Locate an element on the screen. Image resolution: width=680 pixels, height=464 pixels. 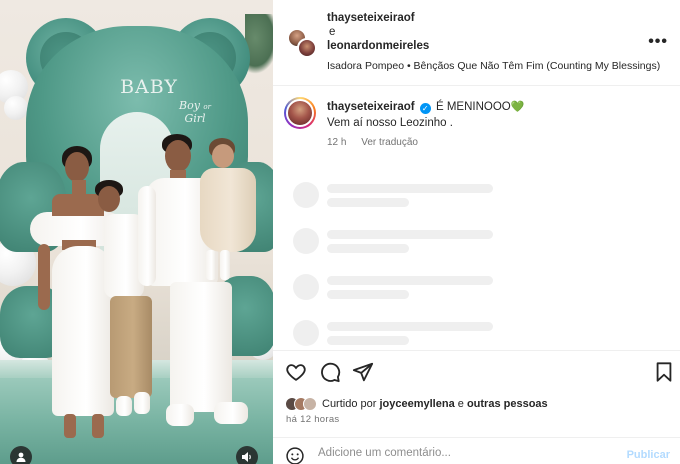
username-link: leonardonmeireles is located at coordinates (378, 46).